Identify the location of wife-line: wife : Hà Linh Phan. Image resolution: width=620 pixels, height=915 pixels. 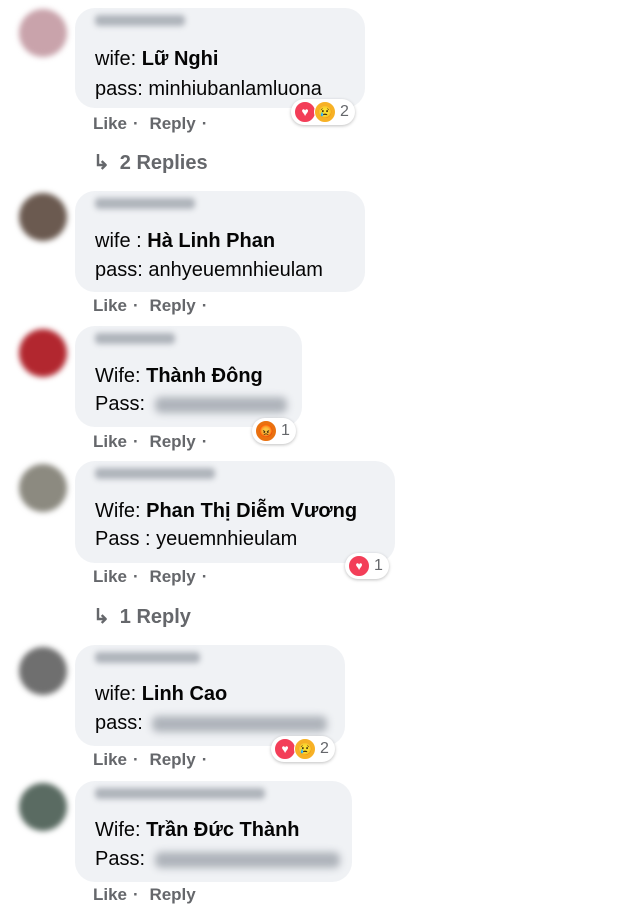
(185, 241).